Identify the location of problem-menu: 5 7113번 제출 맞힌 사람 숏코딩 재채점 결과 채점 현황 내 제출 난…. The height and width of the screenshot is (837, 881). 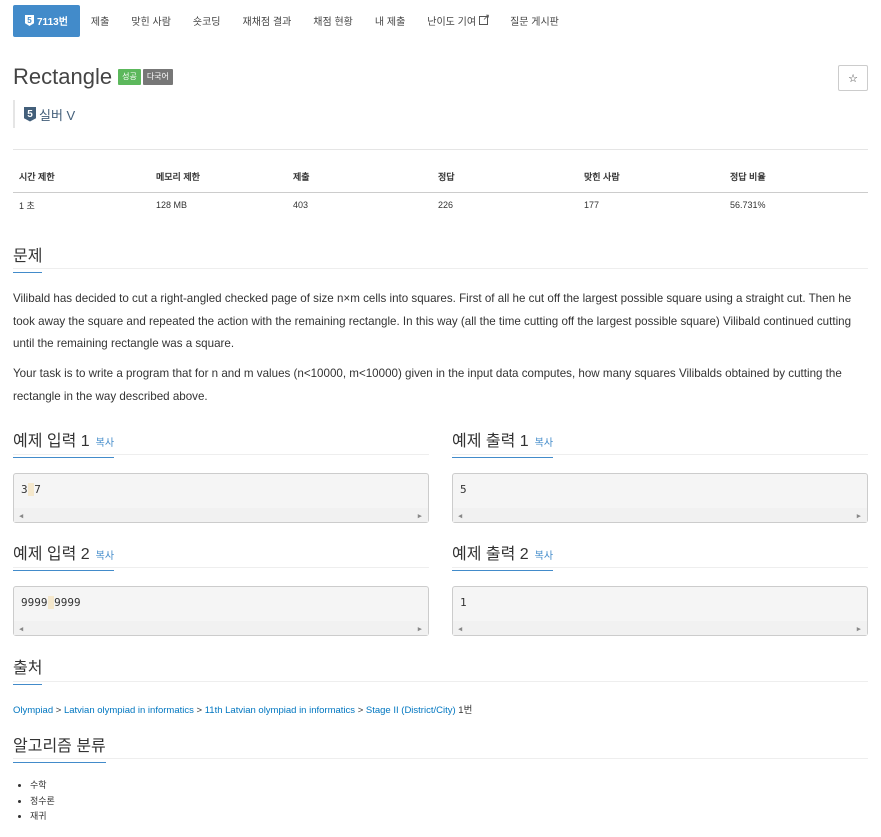
(440, 20).